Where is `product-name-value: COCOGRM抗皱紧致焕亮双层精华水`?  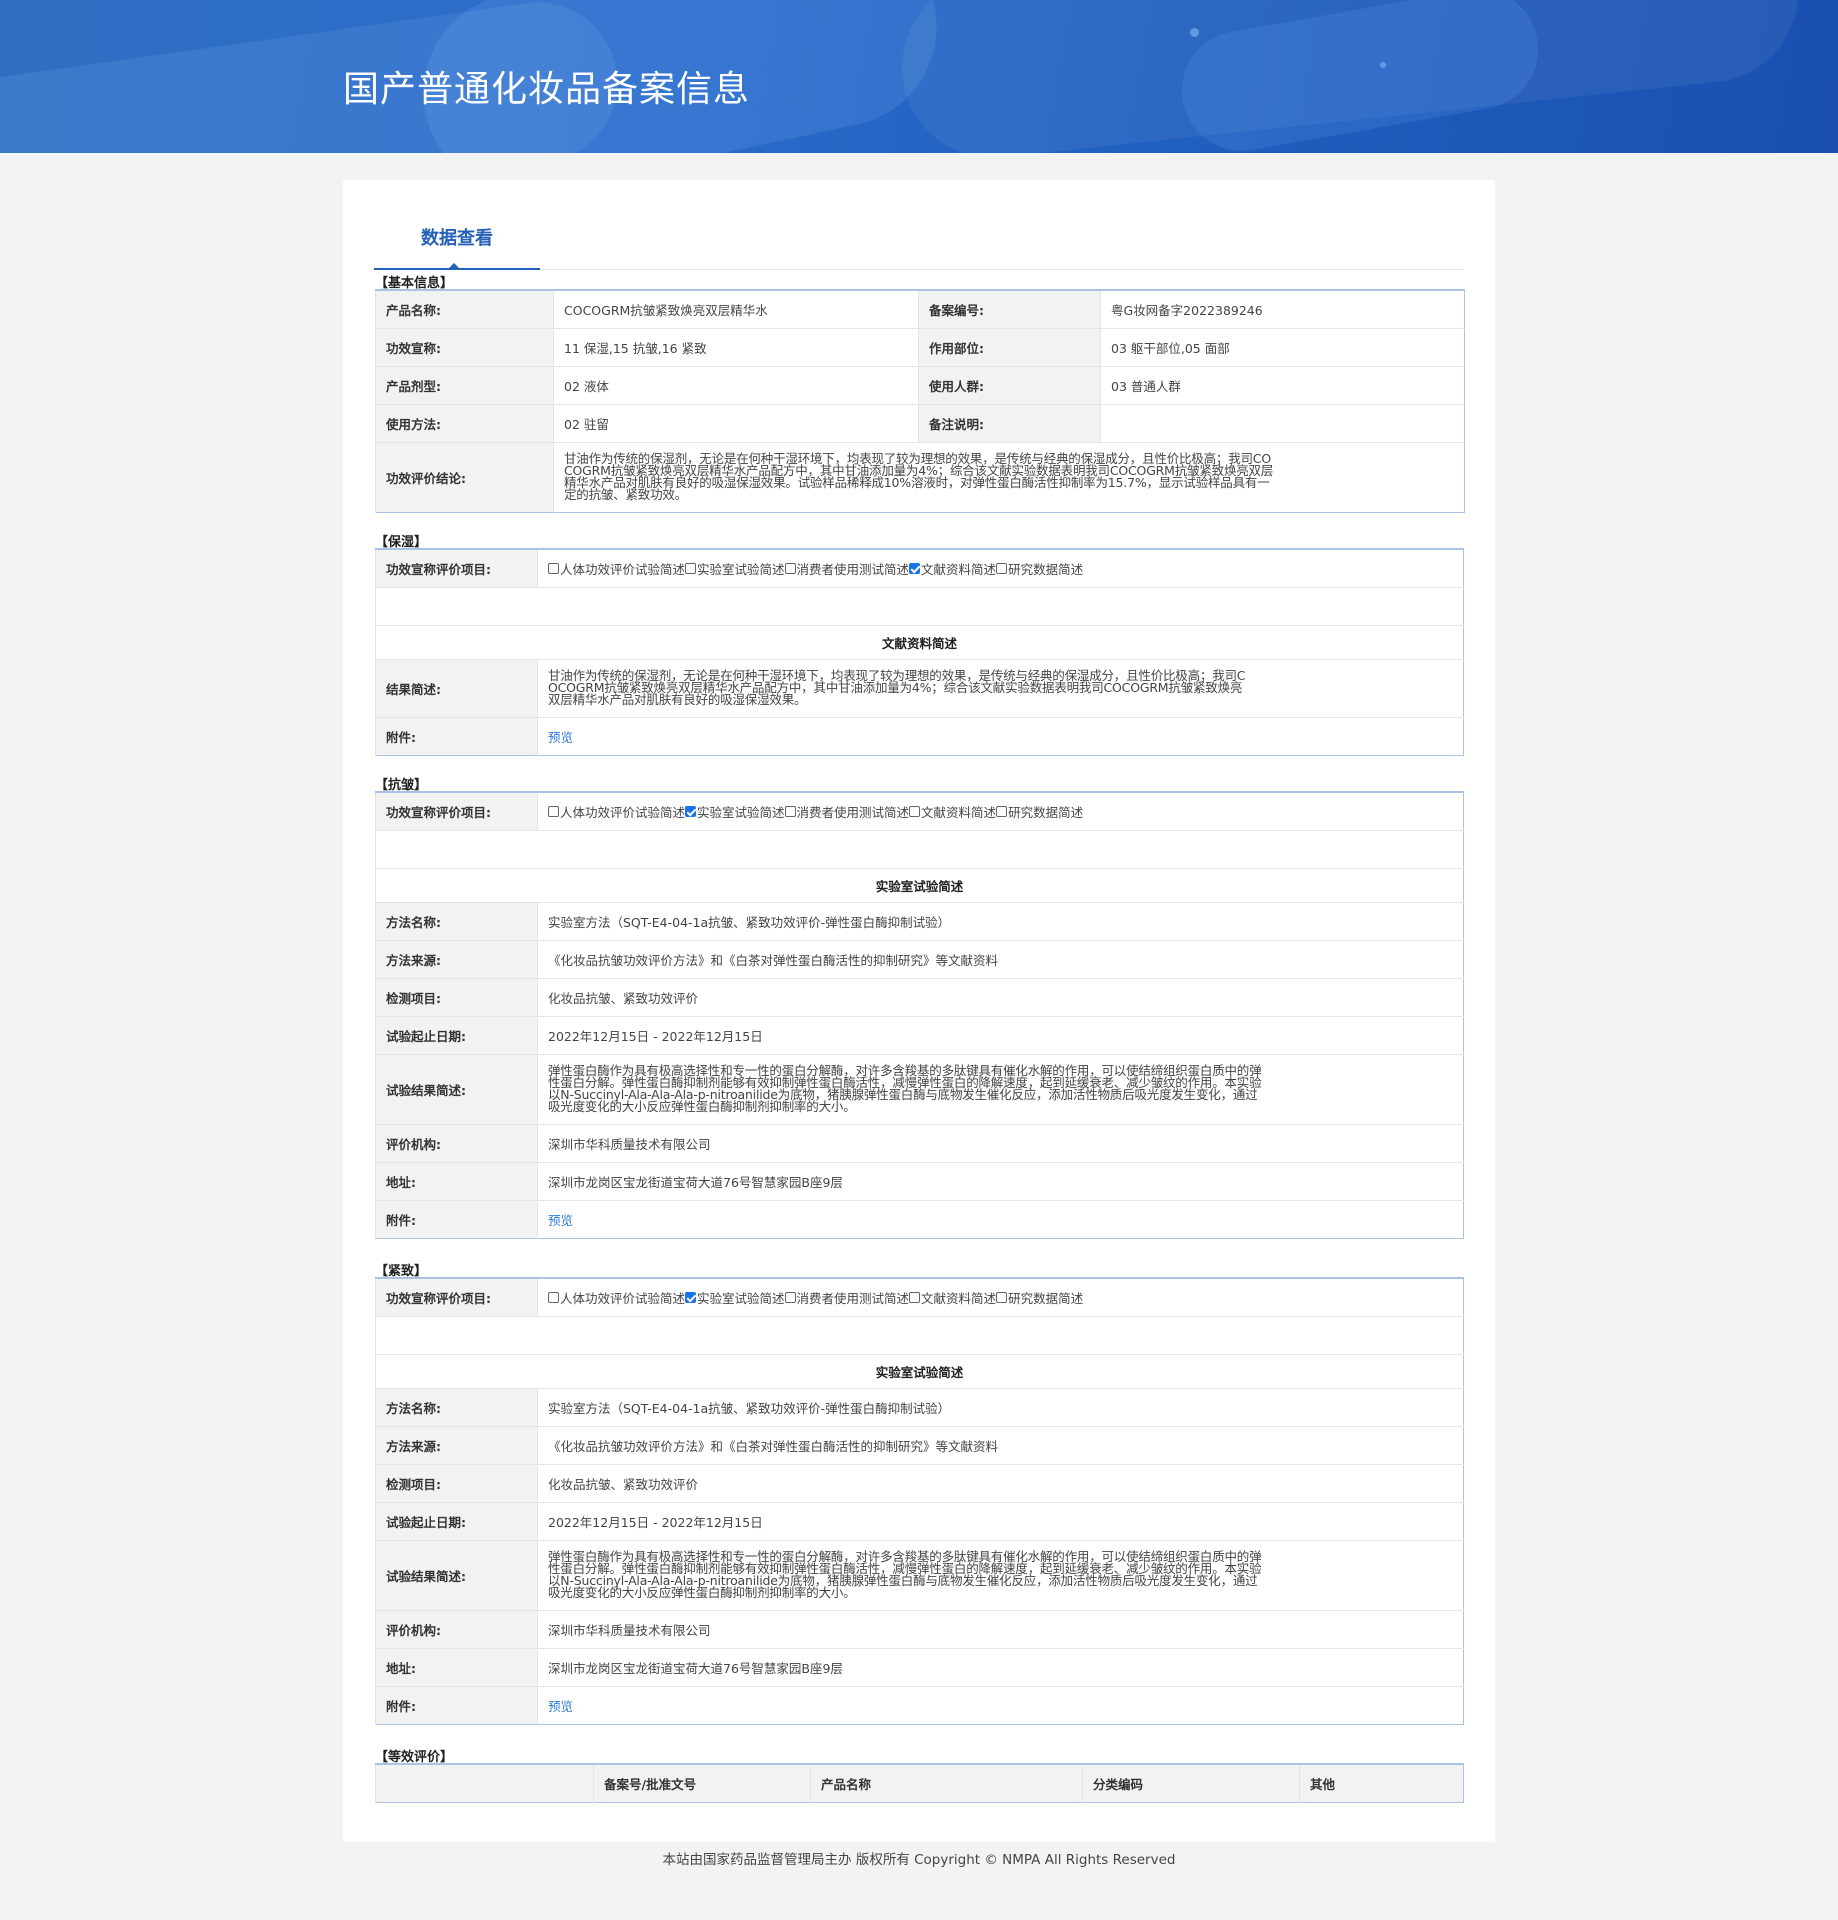
product-name-value: COCOGRM抗皱紧致焕亮双层精华水 is located at coordinates (736, 308).